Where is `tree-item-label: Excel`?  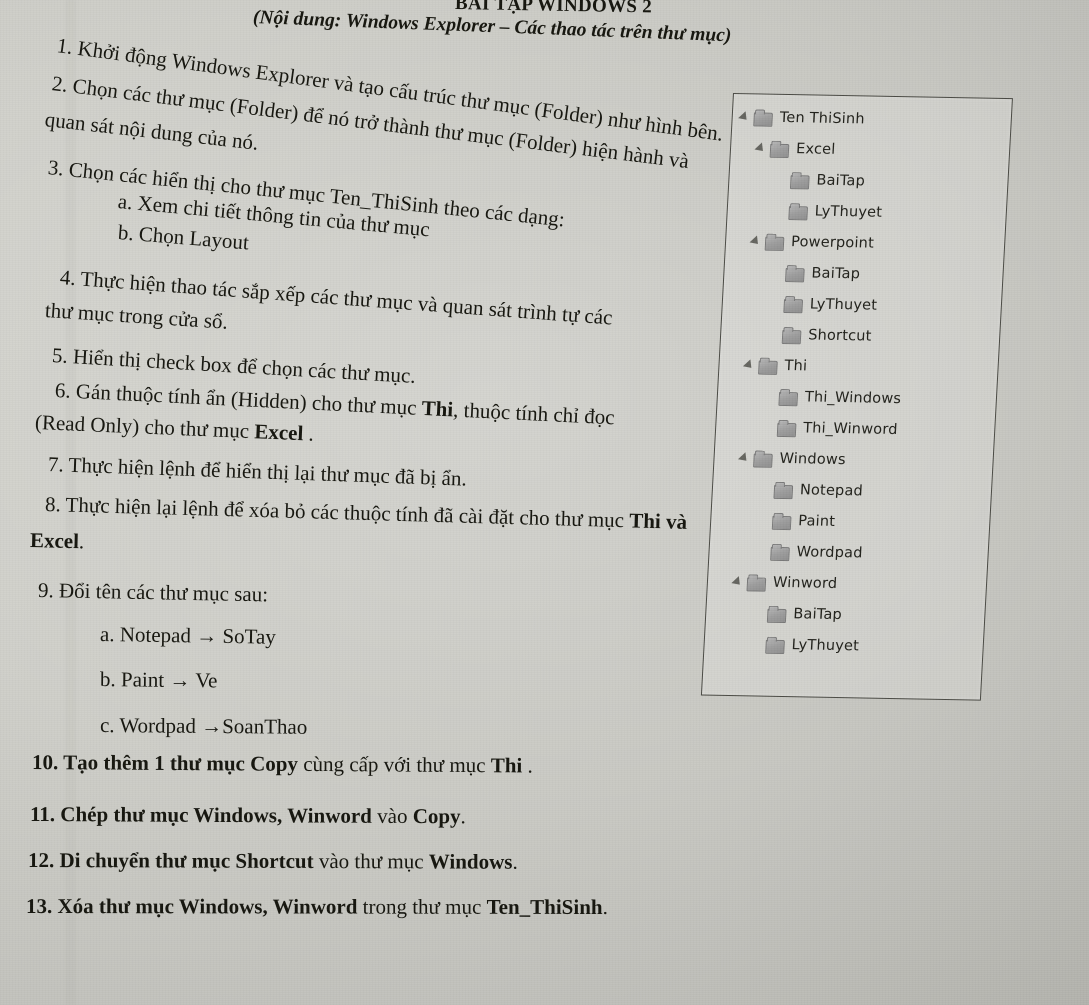
tree-item-label: Excel is located at coordinates (815, 149).